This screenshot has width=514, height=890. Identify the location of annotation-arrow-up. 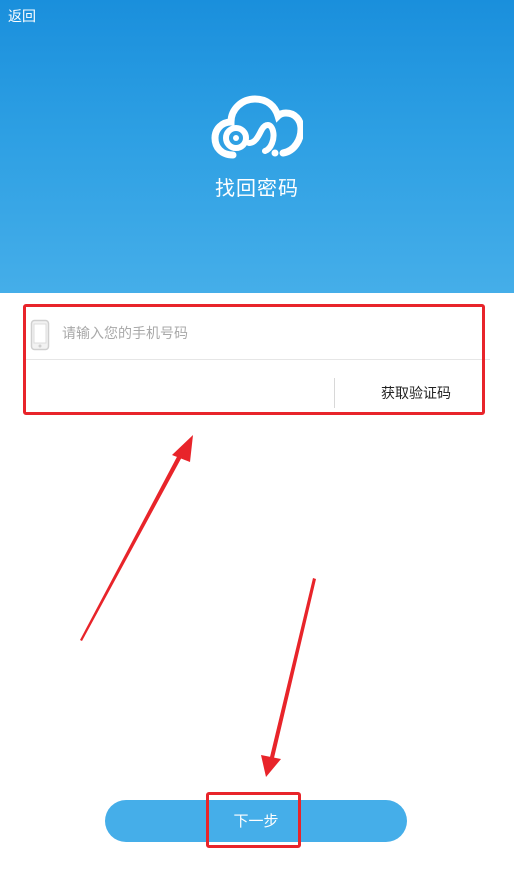
(136, 538).